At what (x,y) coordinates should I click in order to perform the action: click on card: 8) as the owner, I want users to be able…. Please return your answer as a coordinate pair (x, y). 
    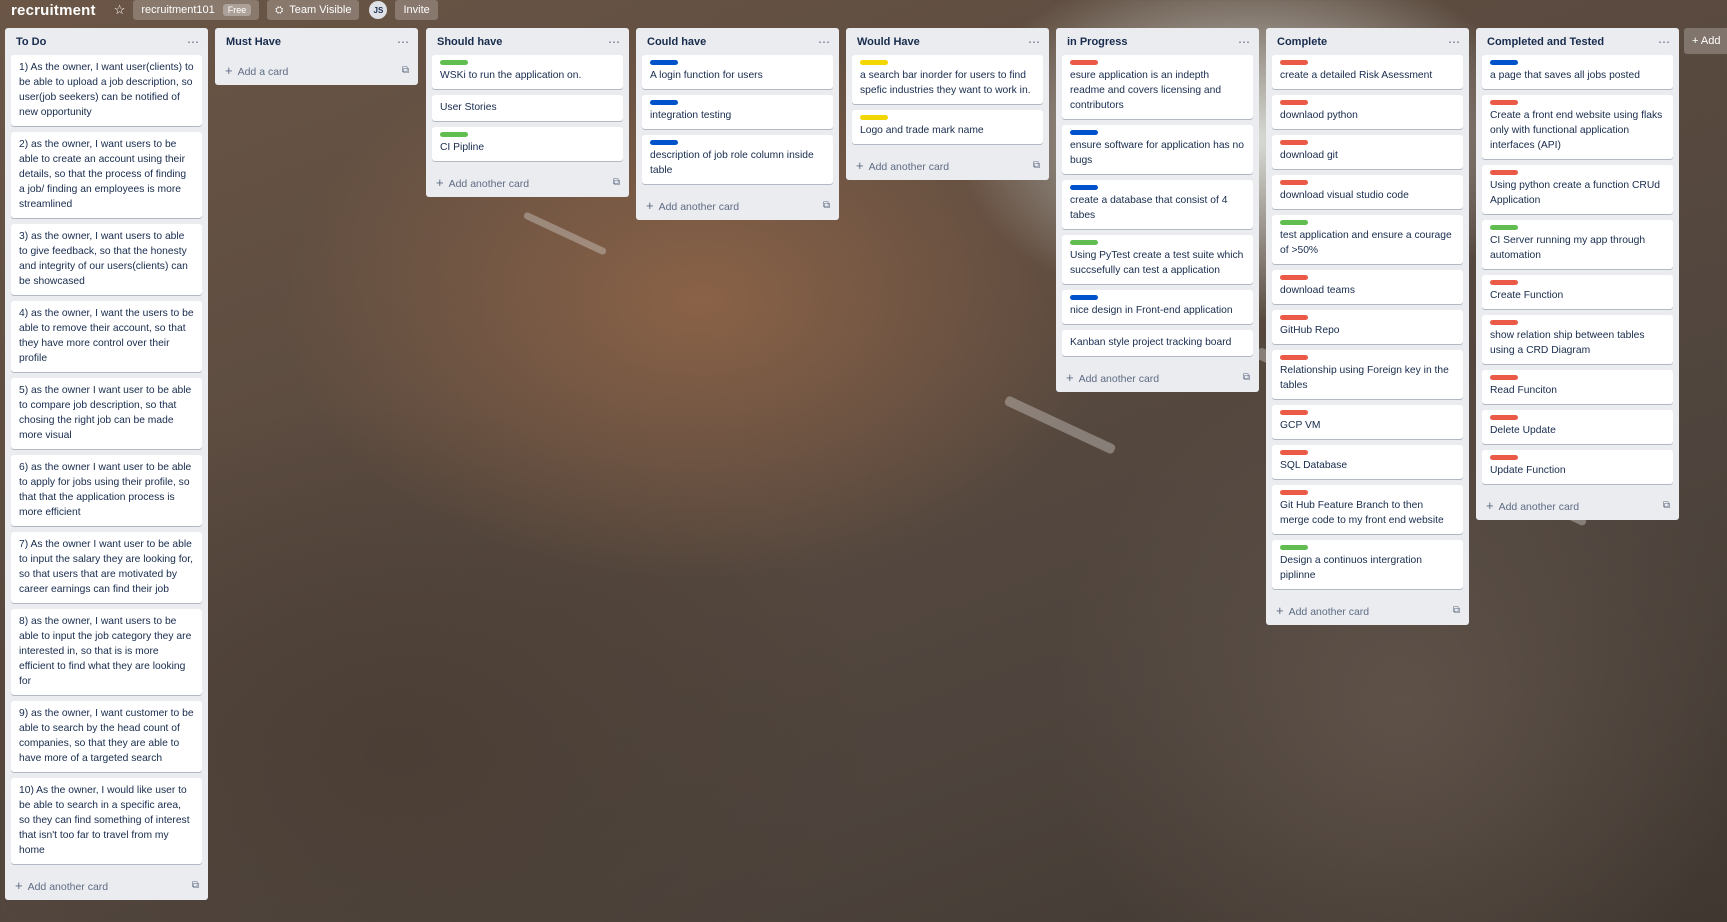
    Looking at the image, I should click on (106, 652).